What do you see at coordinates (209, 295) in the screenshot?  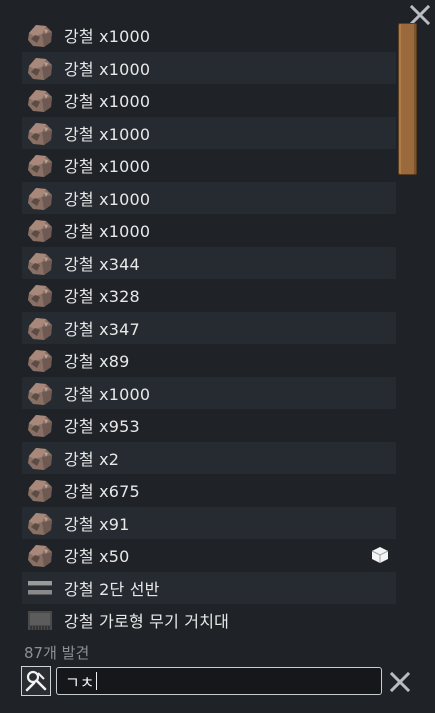 I see `list-item: 강철 x328` at bounding box center [209, 295].